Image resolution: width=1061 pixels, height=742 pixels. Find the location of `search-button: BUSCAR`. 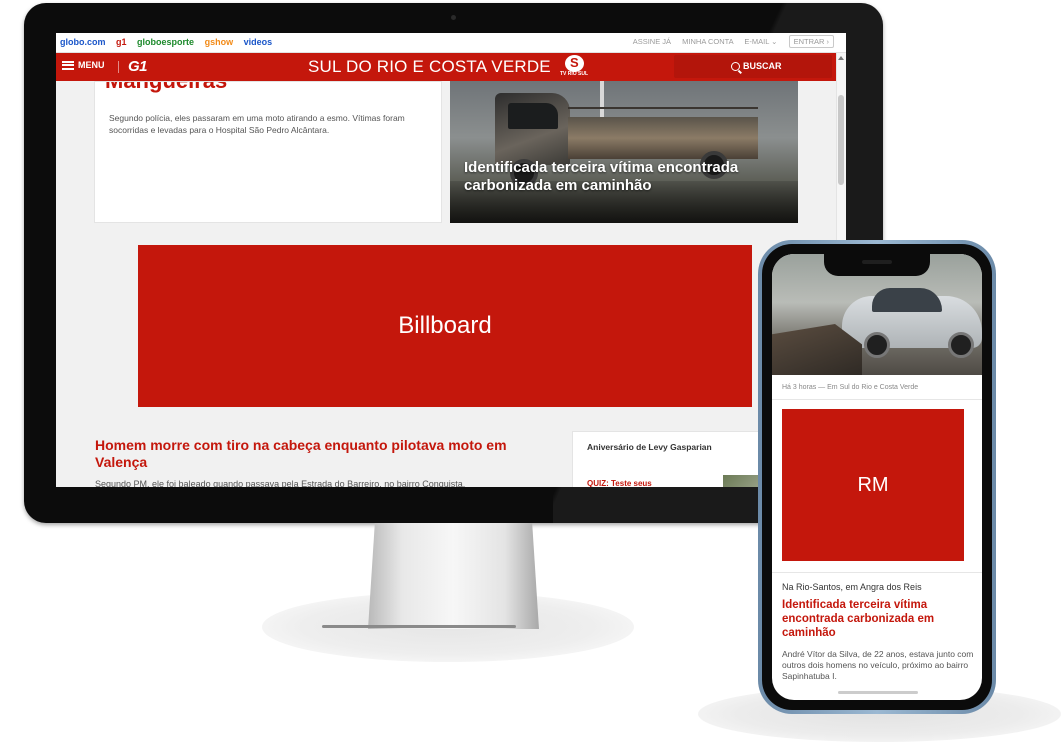

search-button: BUSCAR is located at coordinates (753, 66).